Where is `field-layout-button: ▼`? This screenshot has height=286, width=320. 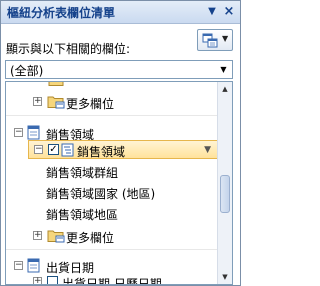 field-layout-button: ▼ is located at coordinates (215, 40).